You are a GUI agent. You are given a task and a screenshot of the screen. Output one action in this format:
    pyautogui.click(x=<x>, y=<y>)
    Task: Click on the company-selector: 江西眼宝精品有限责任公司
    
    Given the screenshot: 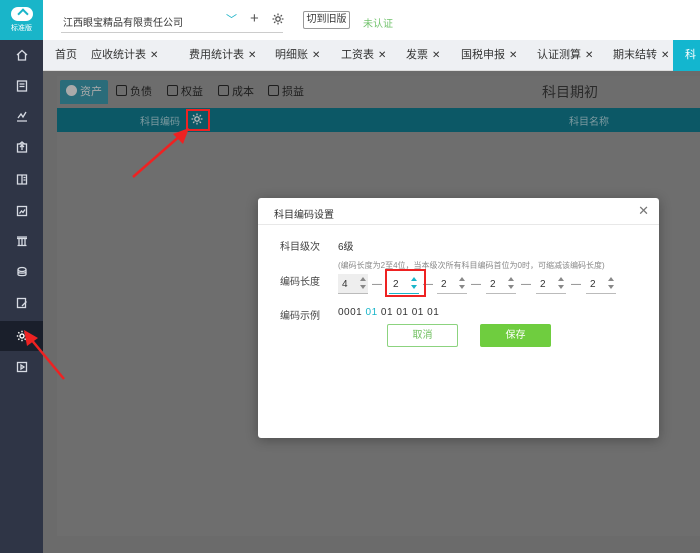 What is the action you would take?
    pyautogui.click(x=123, y=21)
    